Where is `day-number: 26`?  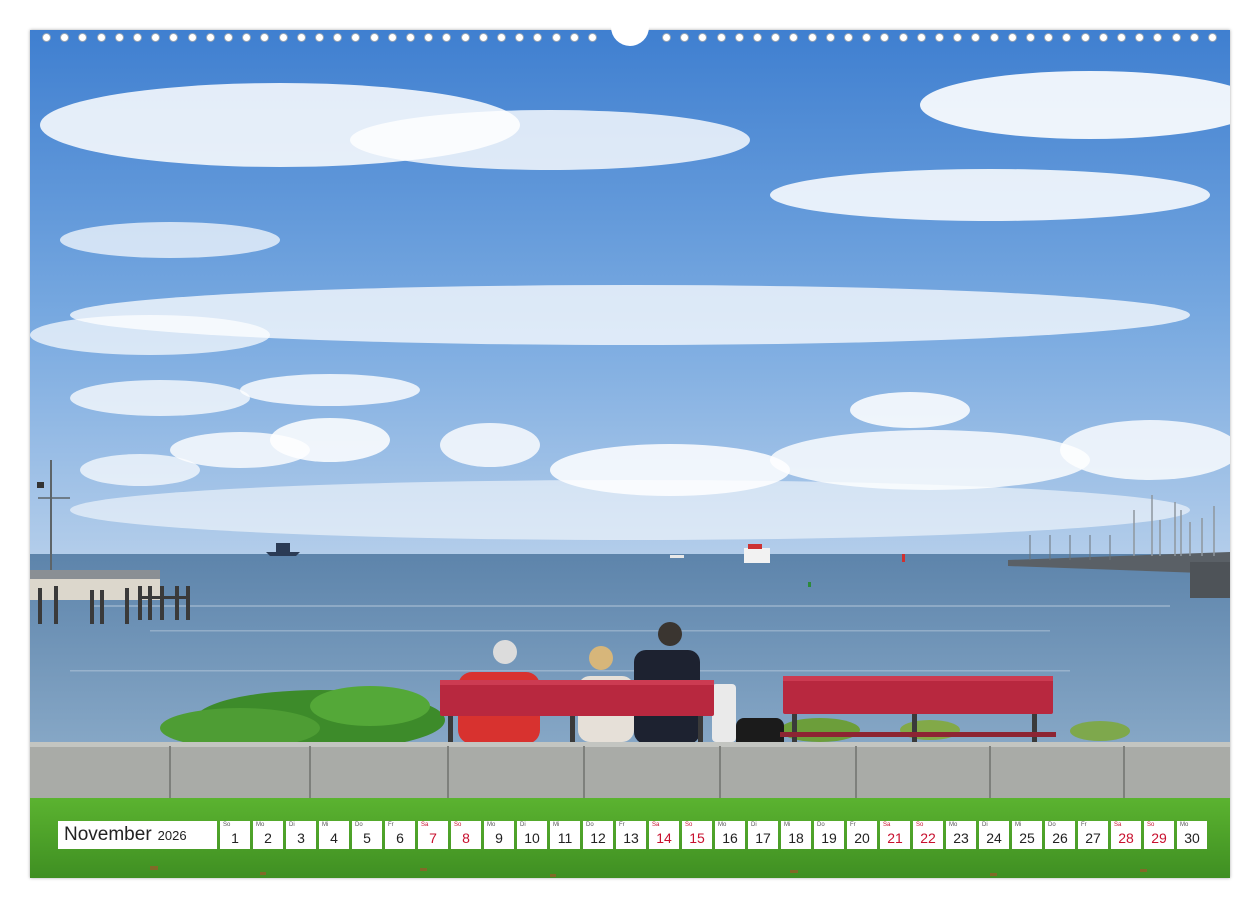 day-number: 26 is located at coordinates (1060, 838).